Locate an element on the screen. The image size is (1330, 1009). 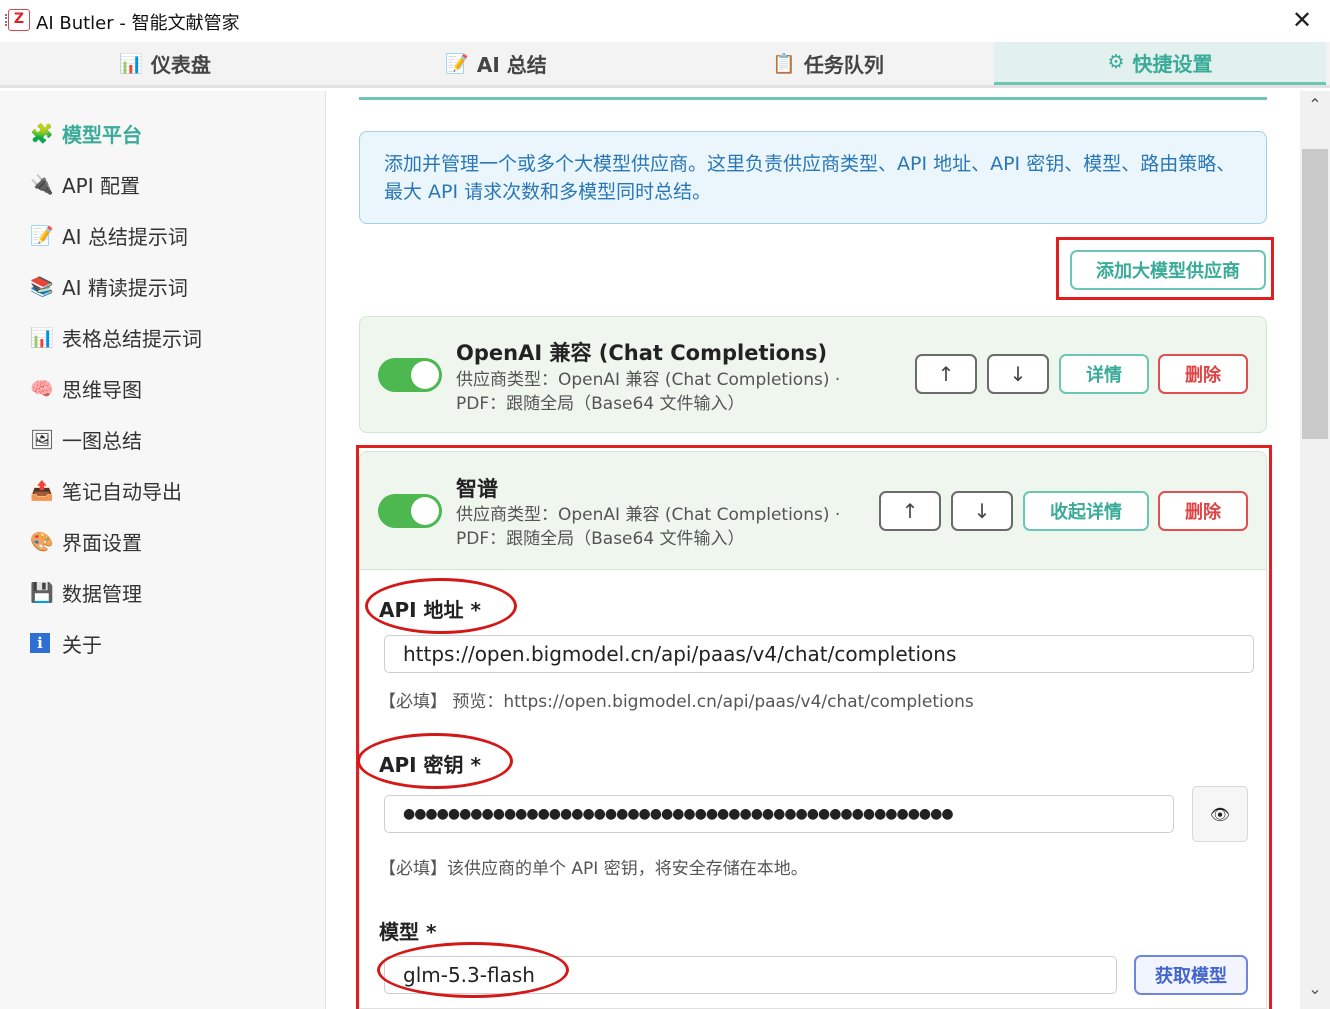
floppy-disk-icon: 💾 is located at coordinates (42, 592).